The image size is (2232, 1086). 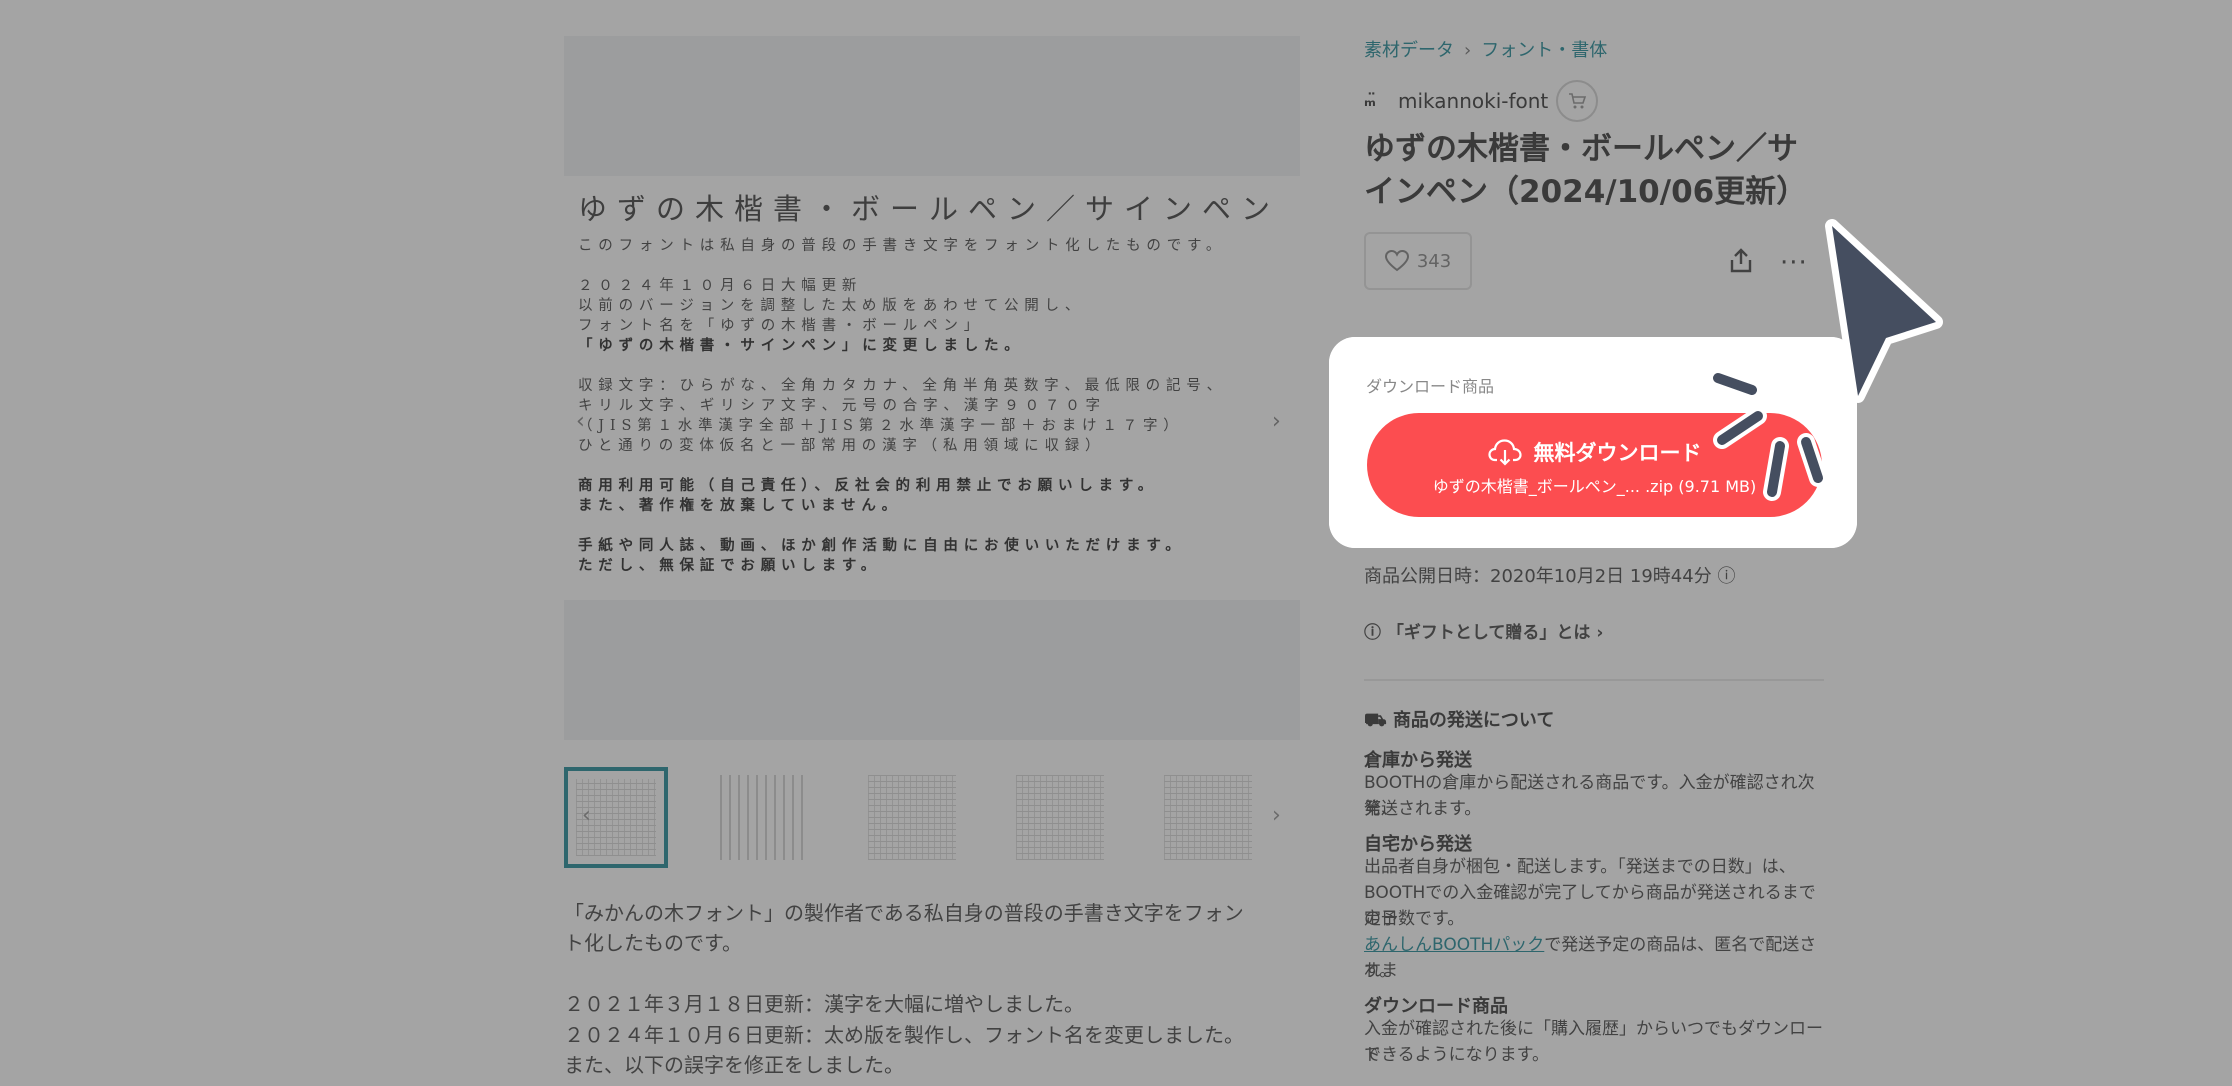 I want to click on chevron-right-icon: ›, so click(x=1468, y=50).